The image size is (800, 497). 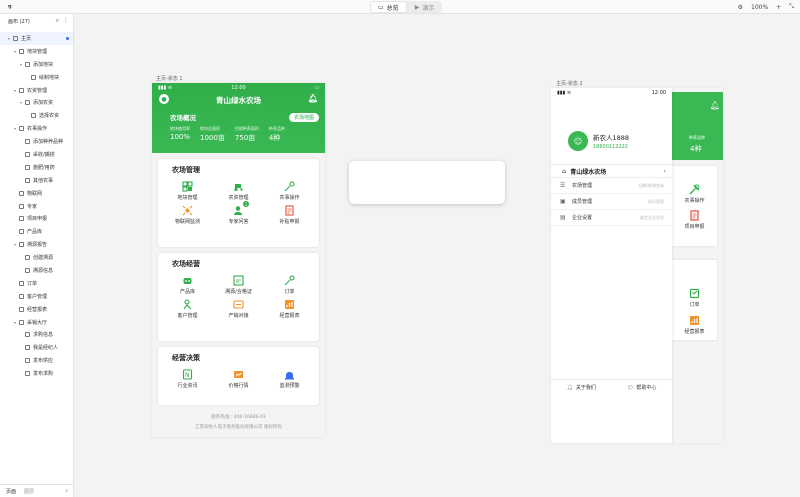 What do you see at coordinates (778, 7) in the screenshot?
I see `zoom-add-icon: +` at bounding box center [778, 7].